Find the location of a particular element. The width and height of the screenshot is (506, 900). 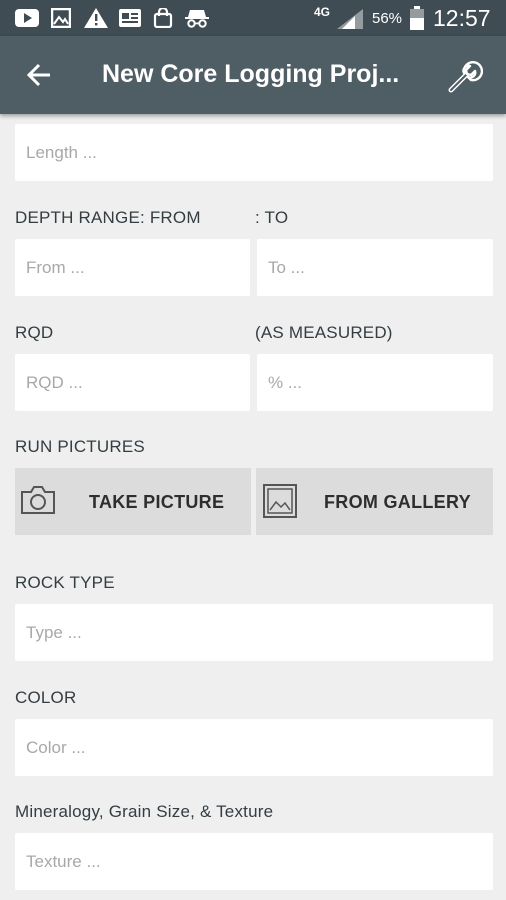

depth-to-container is located at coordinates (375, 267).